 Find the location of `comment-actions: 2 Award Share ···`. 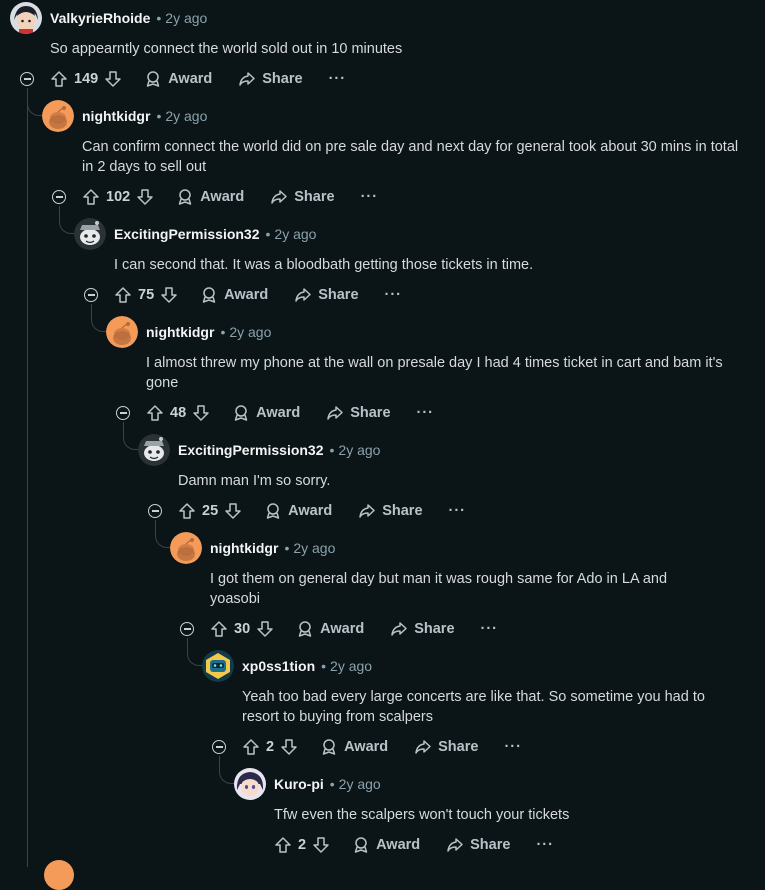

comment-actions: 2 Award Share ··· is located at coordinates (382, 747).